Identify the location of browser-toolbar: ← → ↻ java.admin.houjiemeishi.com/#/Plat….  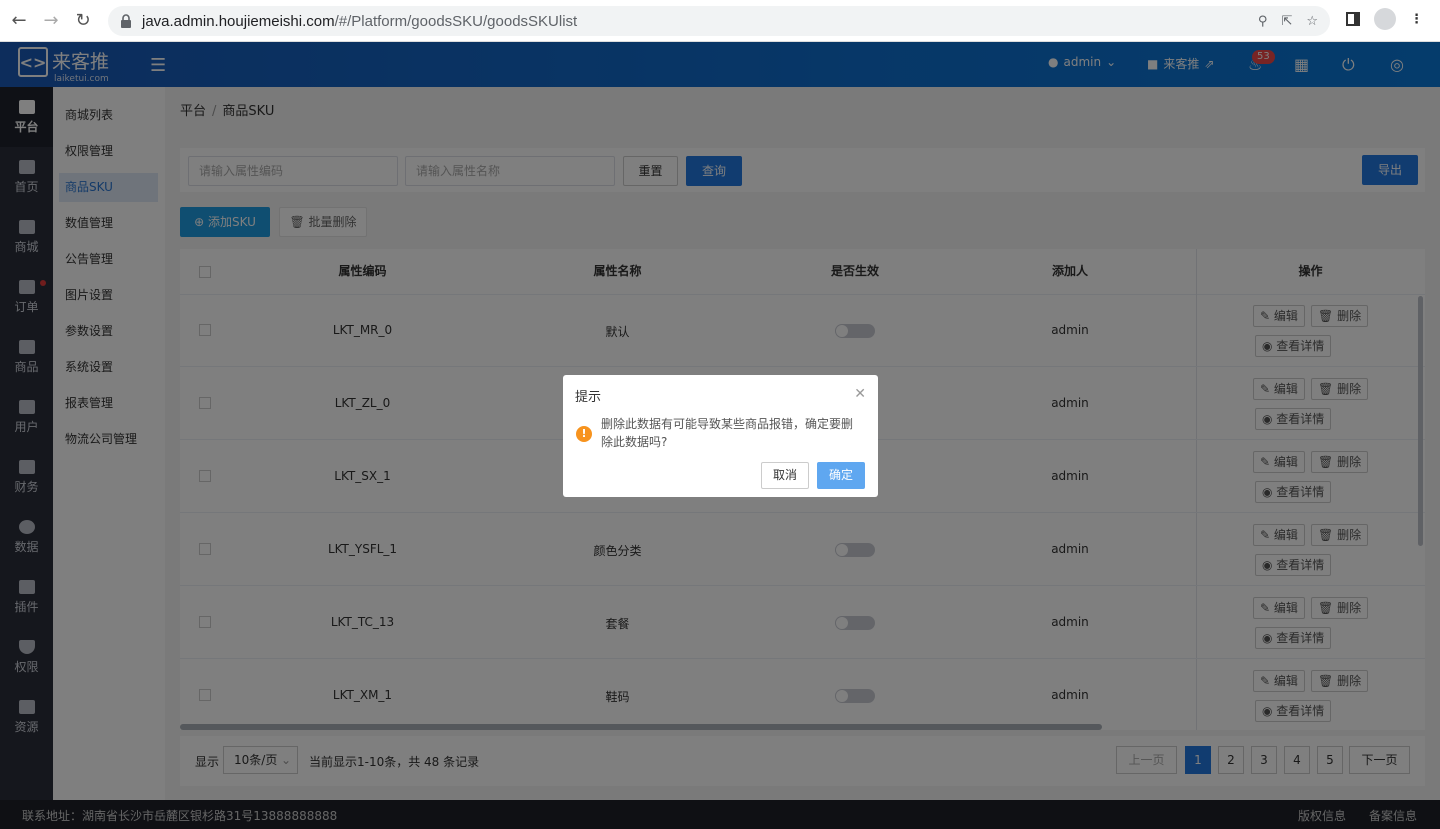
(720, 21).